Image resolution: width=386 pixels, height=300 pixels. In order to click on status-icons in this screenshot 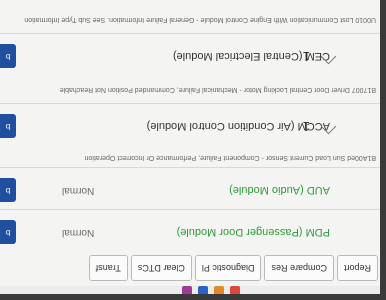, I will do `click(211, 290)`.